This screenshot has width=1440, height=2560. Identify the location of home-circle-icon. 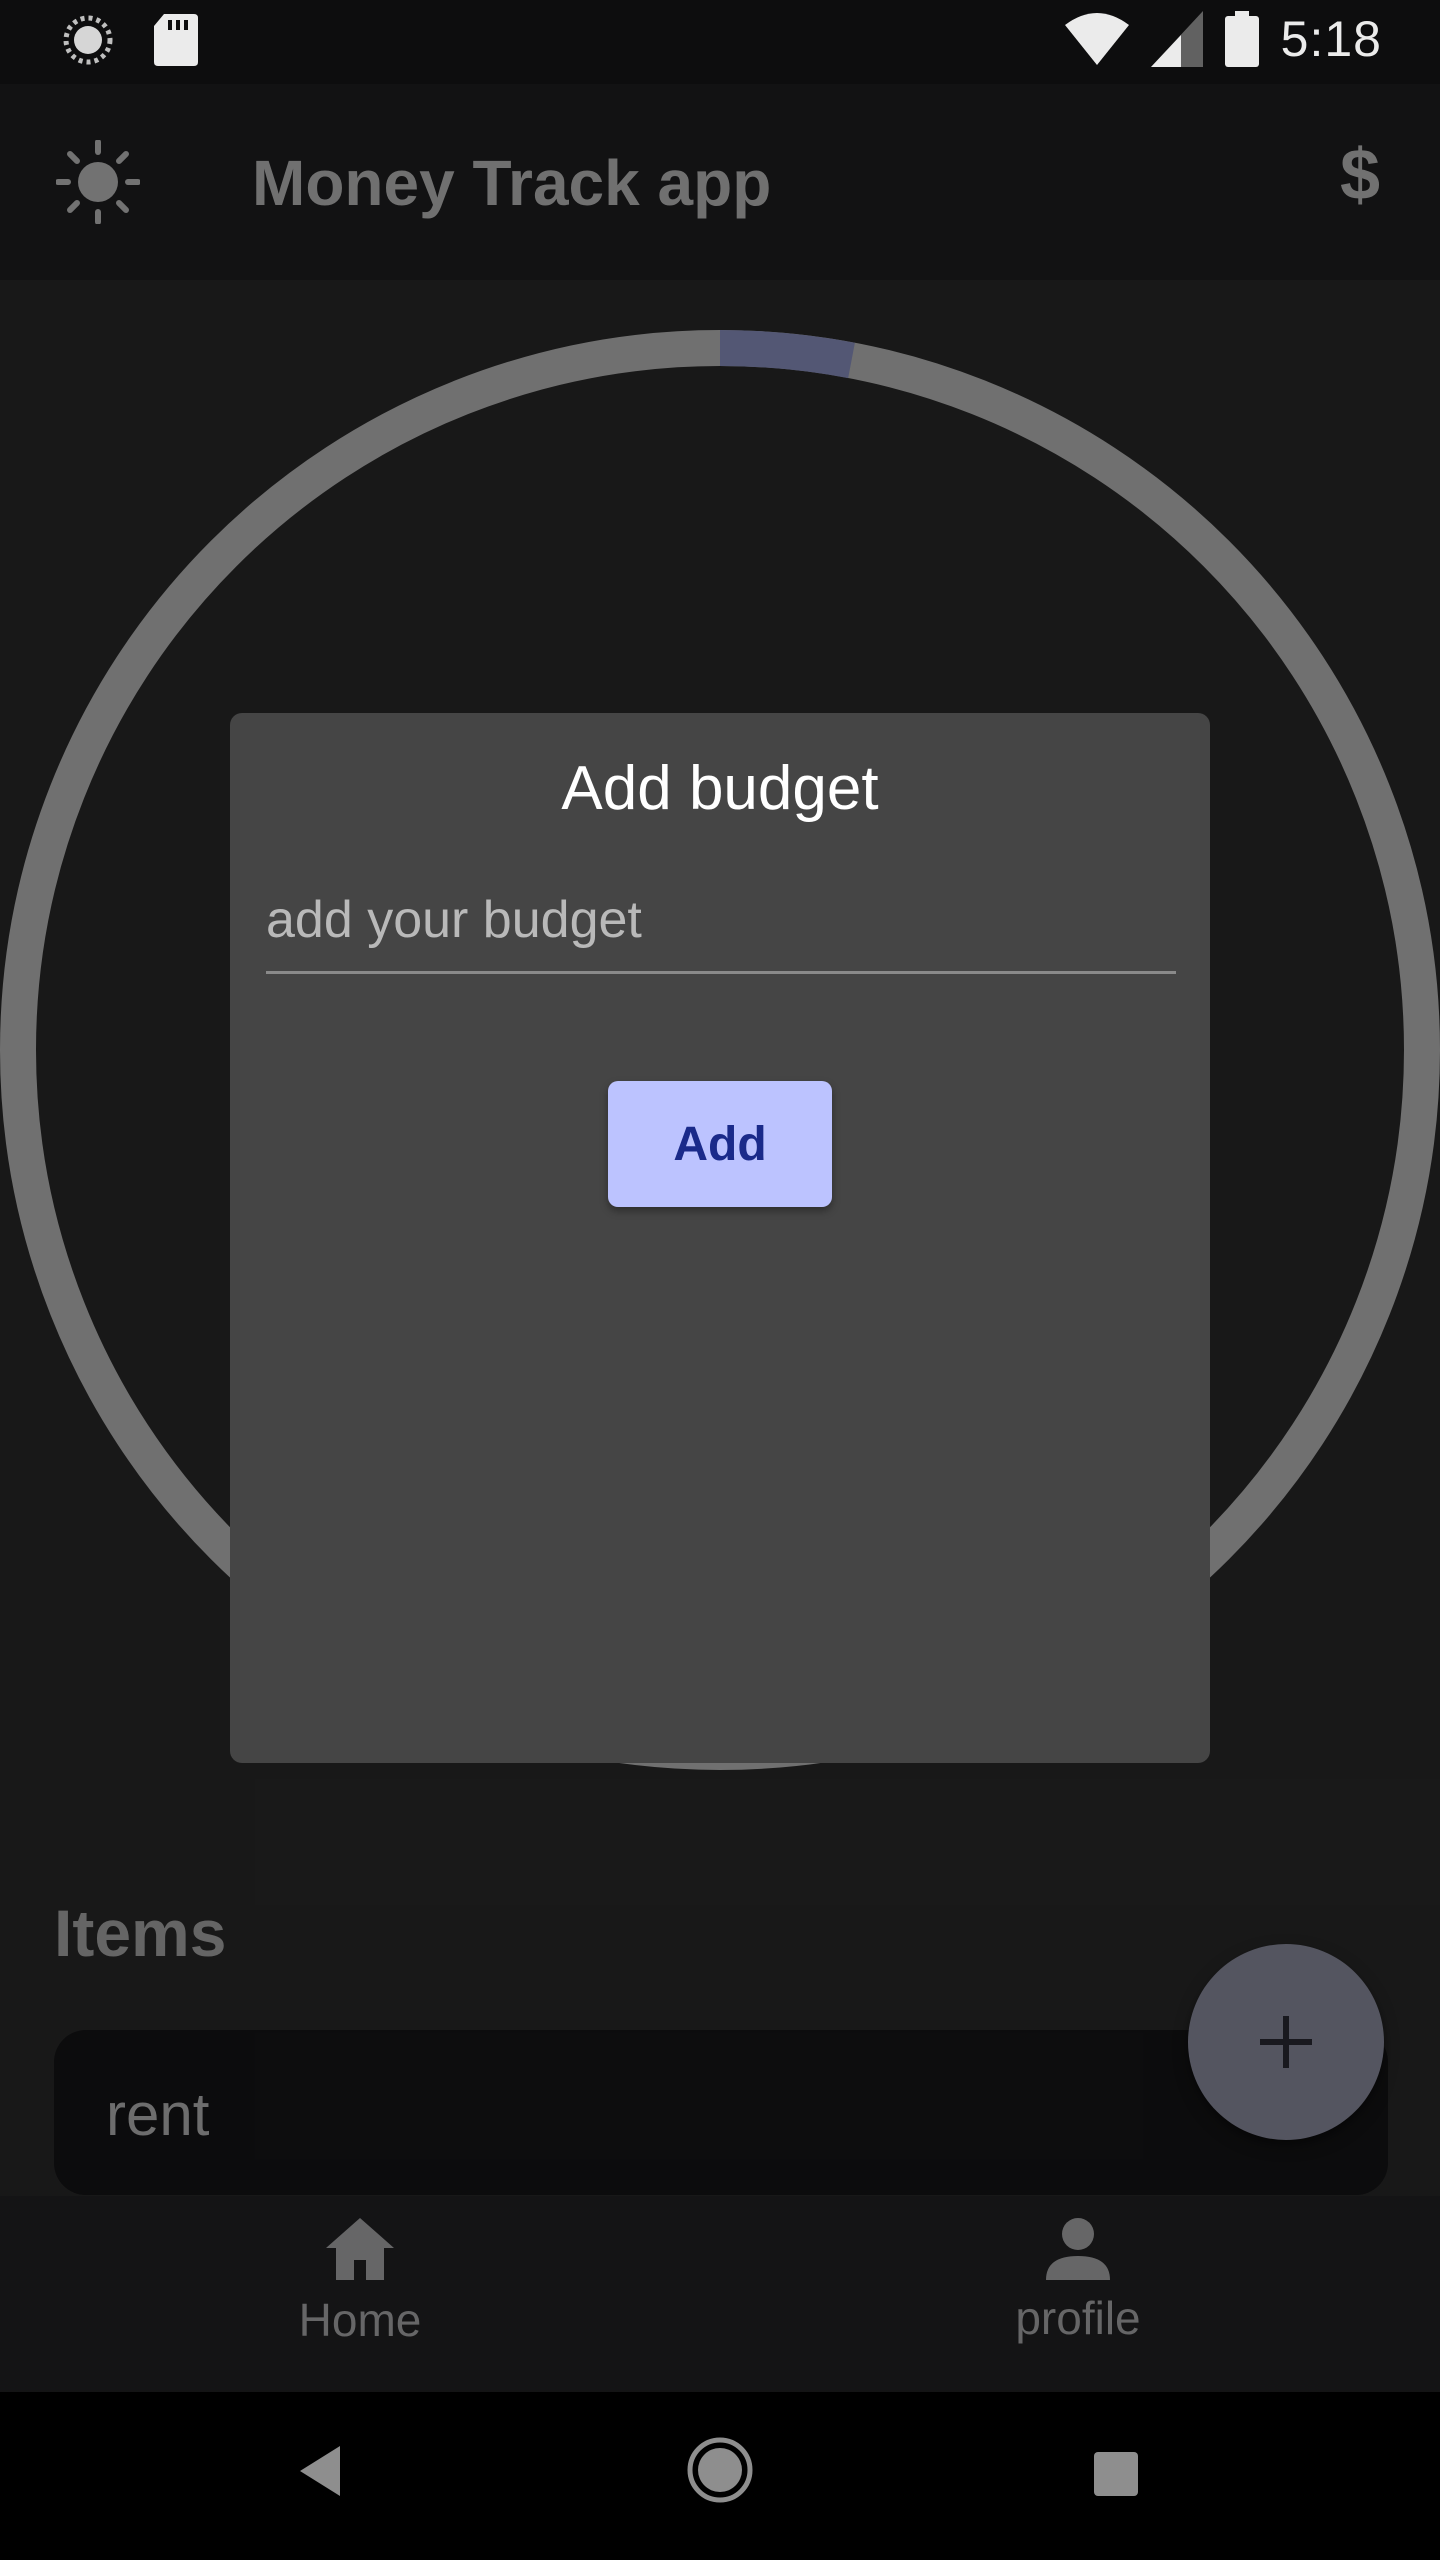
(720, 2470).